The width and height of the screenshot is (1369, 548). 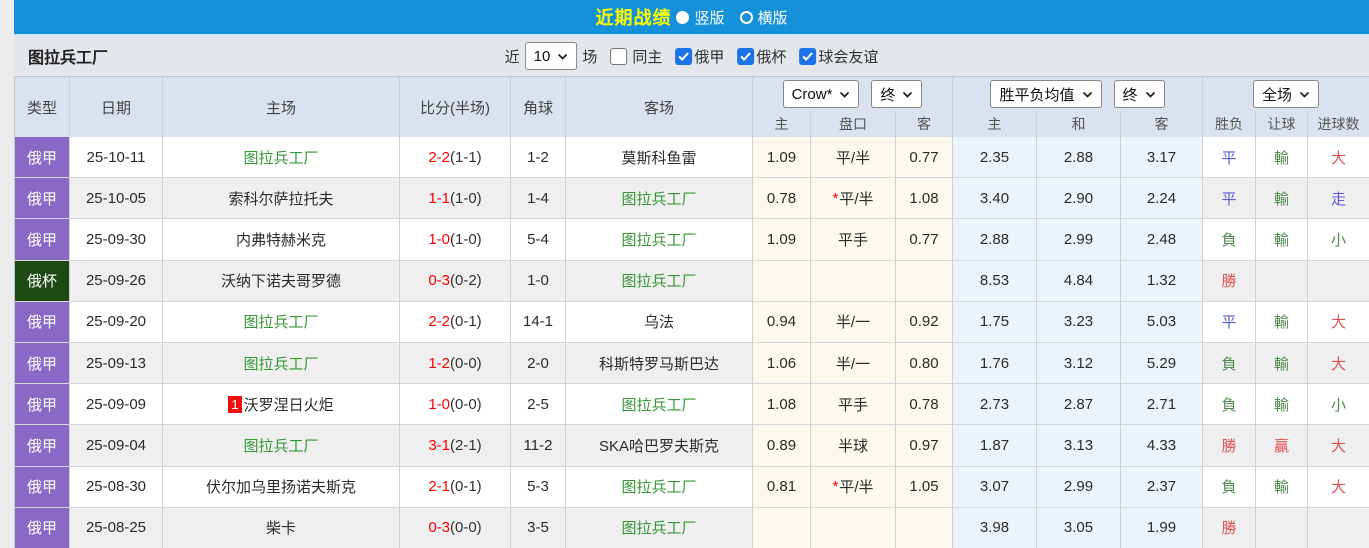 I want to click on score-cell: 1-0 (0-0), so click(x=455, y=405).